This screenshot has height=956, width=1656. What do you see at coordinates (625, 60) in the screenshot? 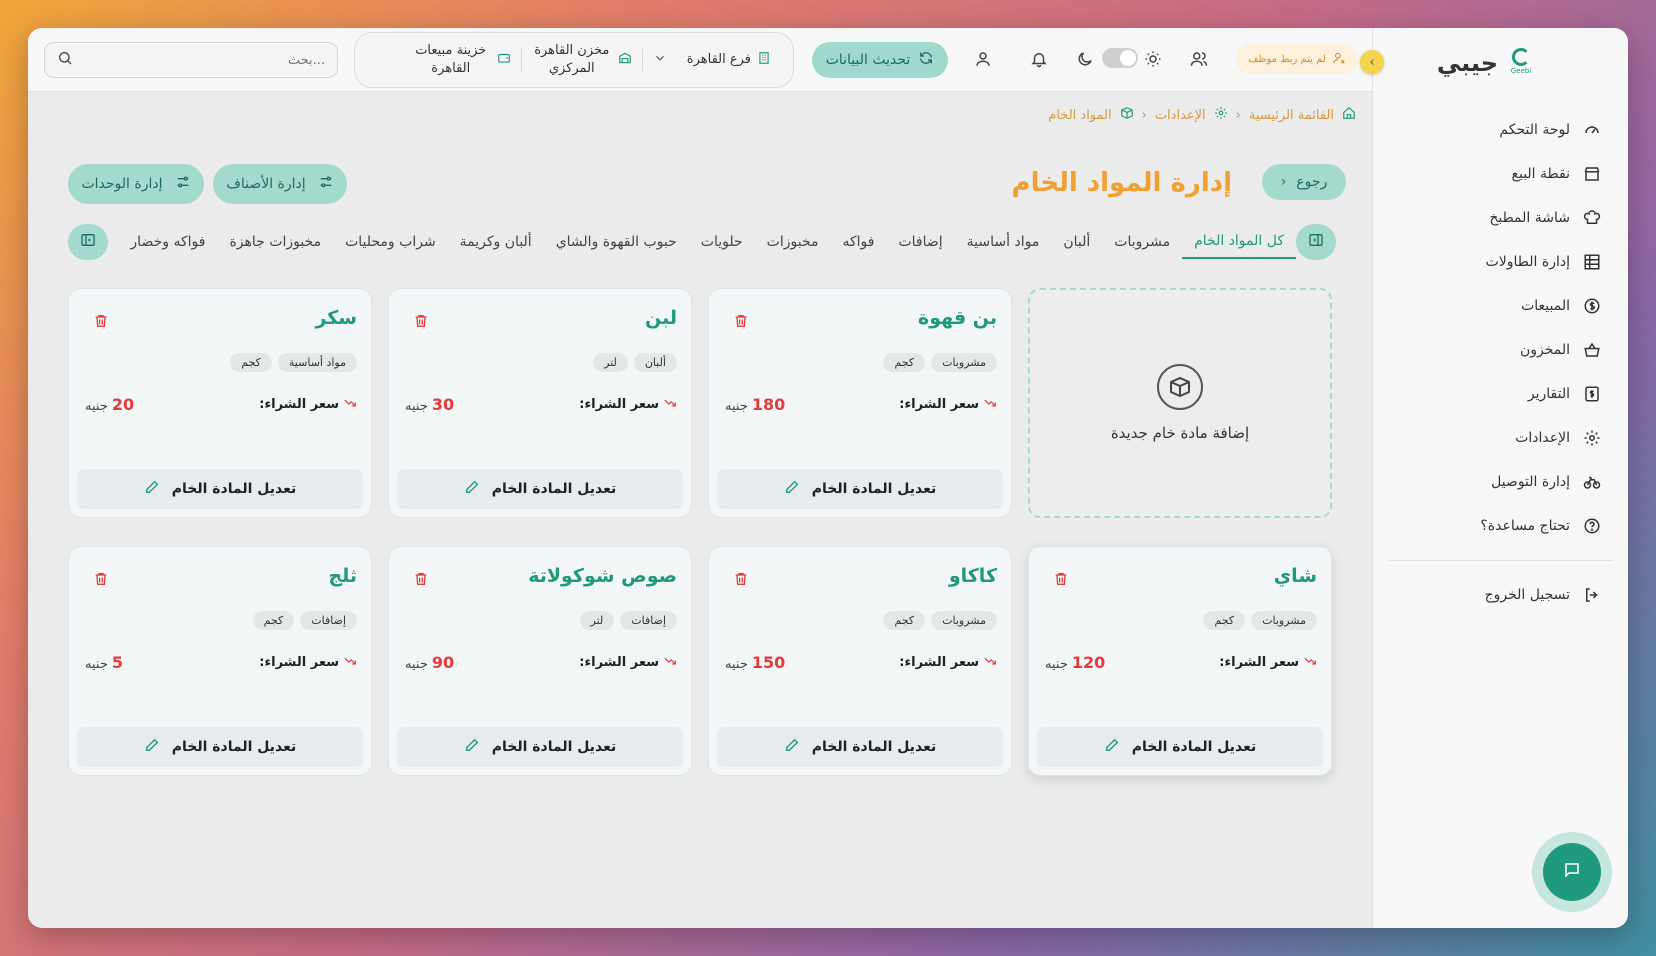
I see `warehouse-icon` at bounding box center [625, 60].